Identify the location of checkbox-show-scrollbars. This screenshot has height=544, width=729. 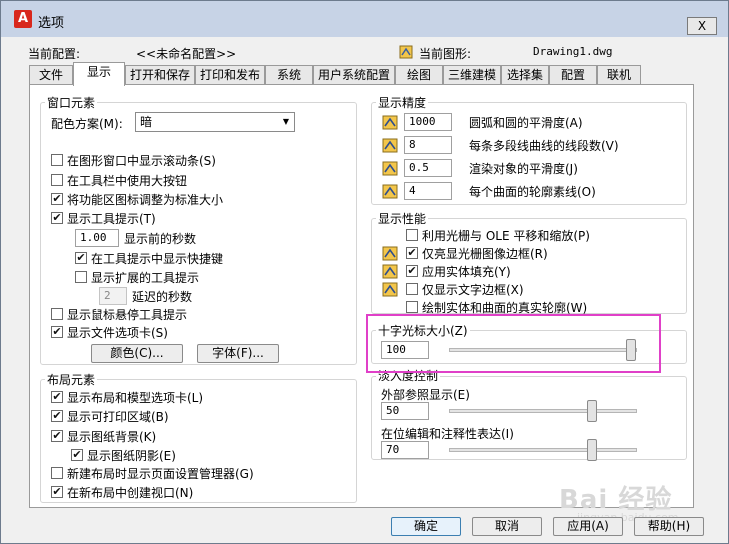
(57, 160).